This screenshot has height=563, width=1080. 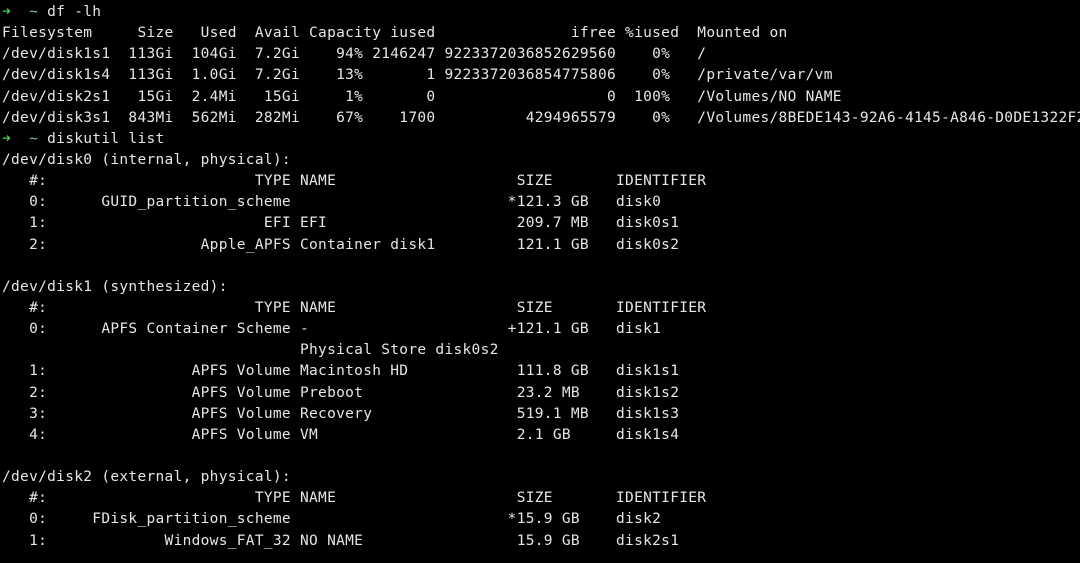 What do you see at coordinates (541, 12) in the screenshot?
I see `prompt-line-df: ➜ ~ df -lh` at bounding box center [541, 12].